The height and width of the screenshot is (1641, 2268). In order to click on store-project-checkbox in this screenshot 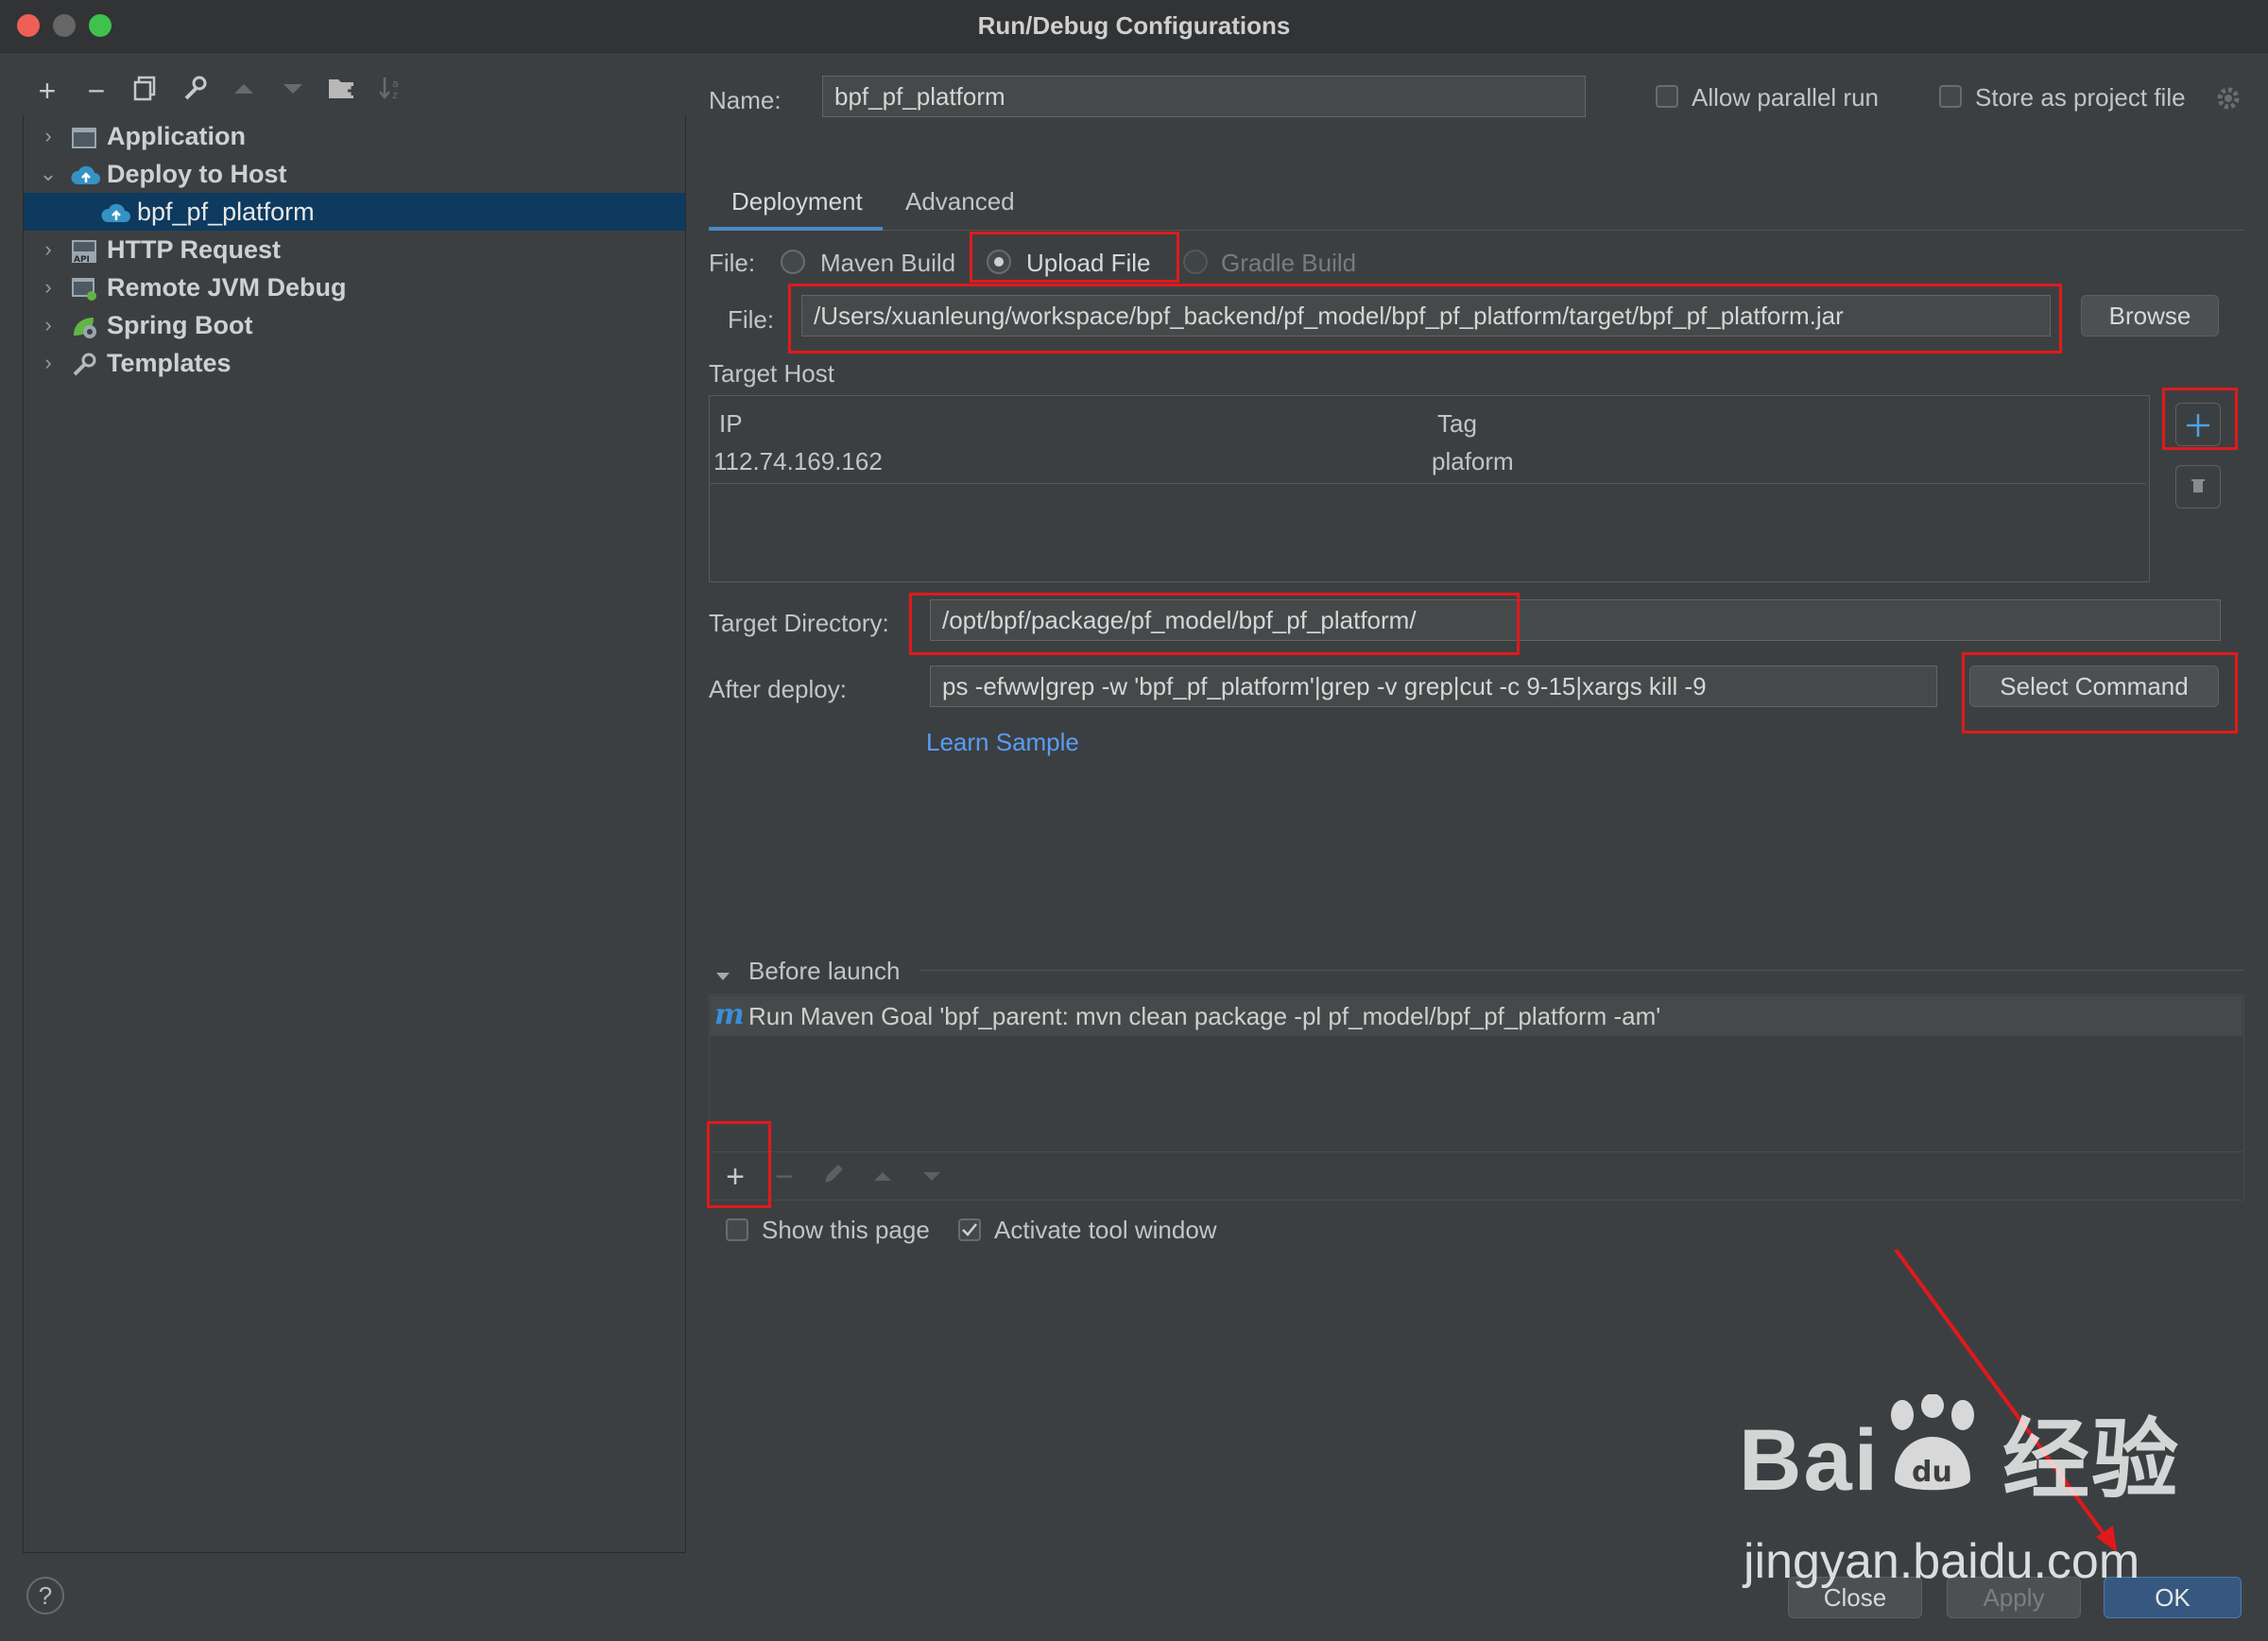, I will do `click(1950, 96)`.